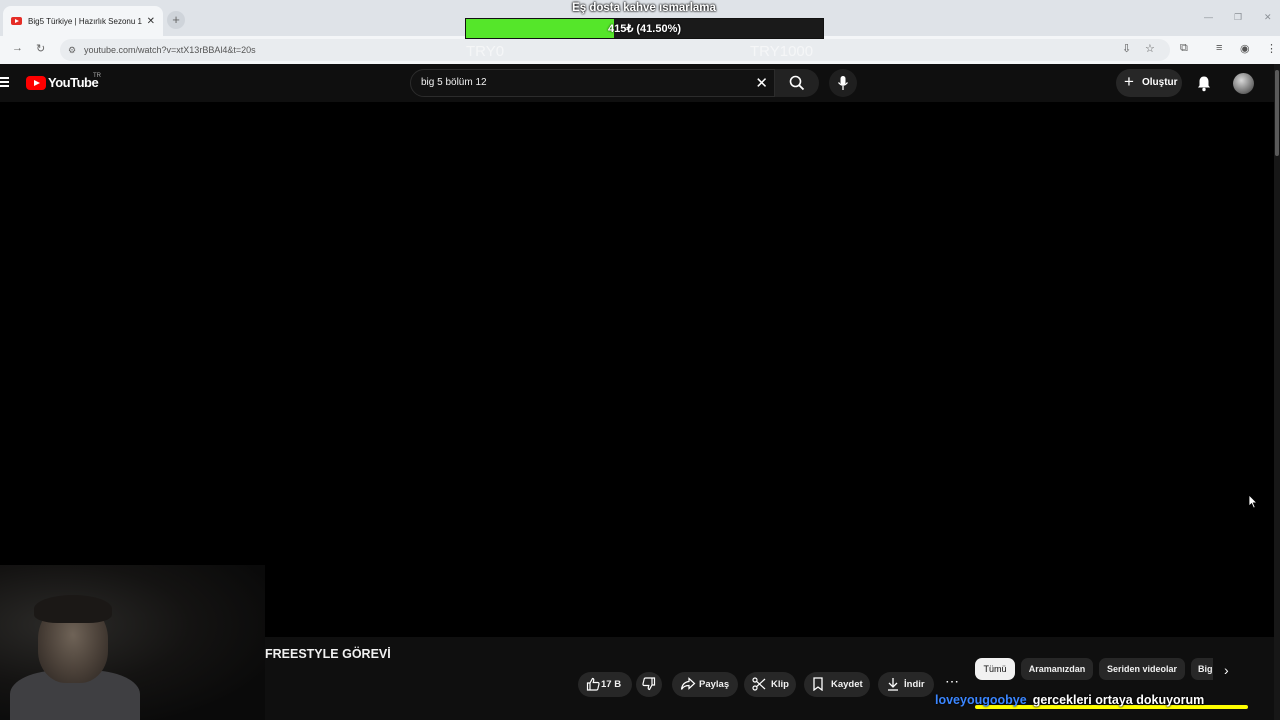 The image size is (1280, 720). What do you see at coordinates (1142, 669) in the screenshot?
I see `chip-from-series: Seriden videolar` at bounding box center [1142, 669].